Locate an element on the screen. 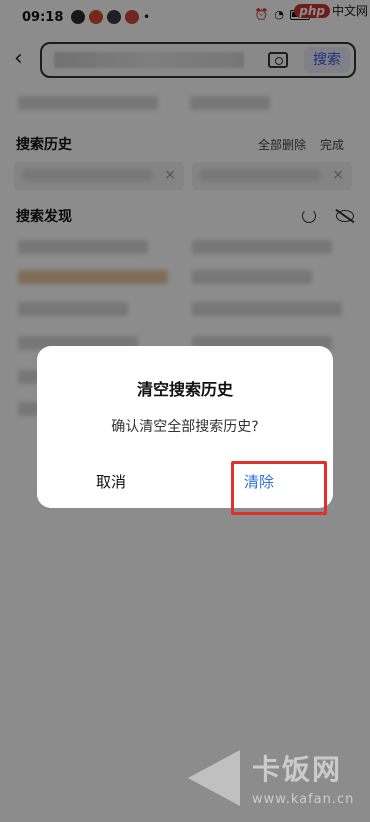 The width and height of the screenshot is (370, 822). kafan-url: www.kafan.cn is located at coordinates (303, 799).